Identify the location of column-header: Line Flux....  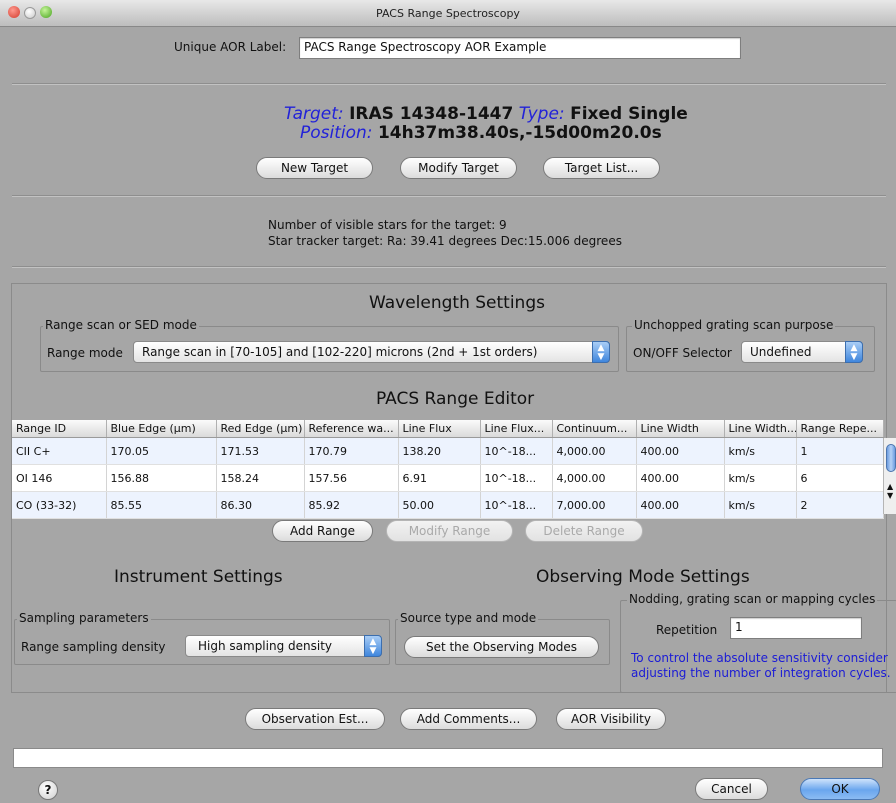
(516, 429).